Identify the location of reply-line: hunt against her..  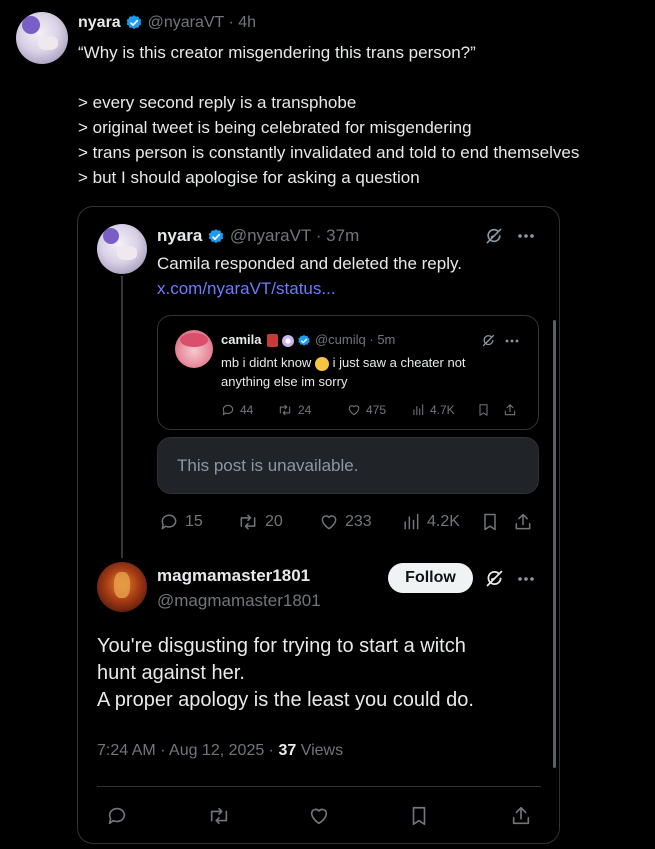
(171, 673).